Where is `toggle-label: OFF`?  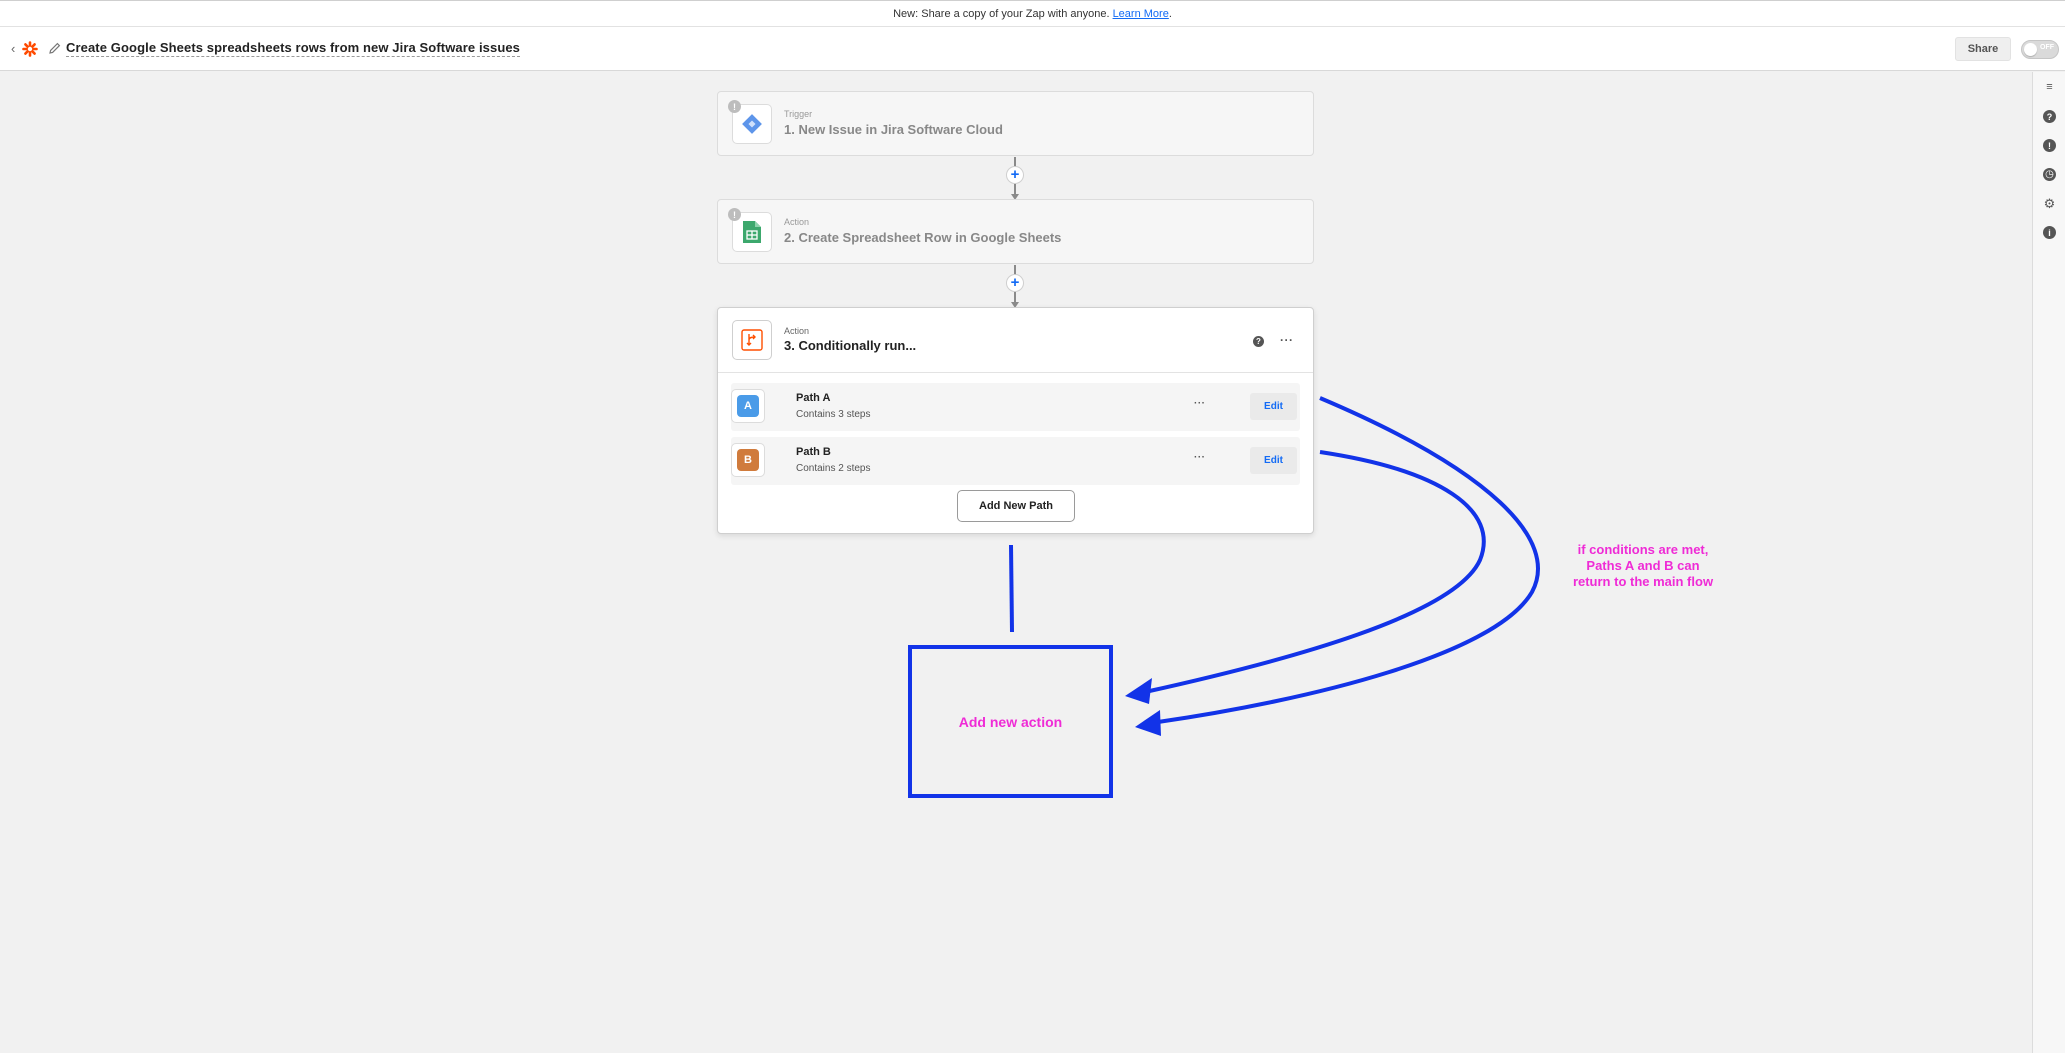 toggle-label: OFF is located at coordinates (2047, 47).